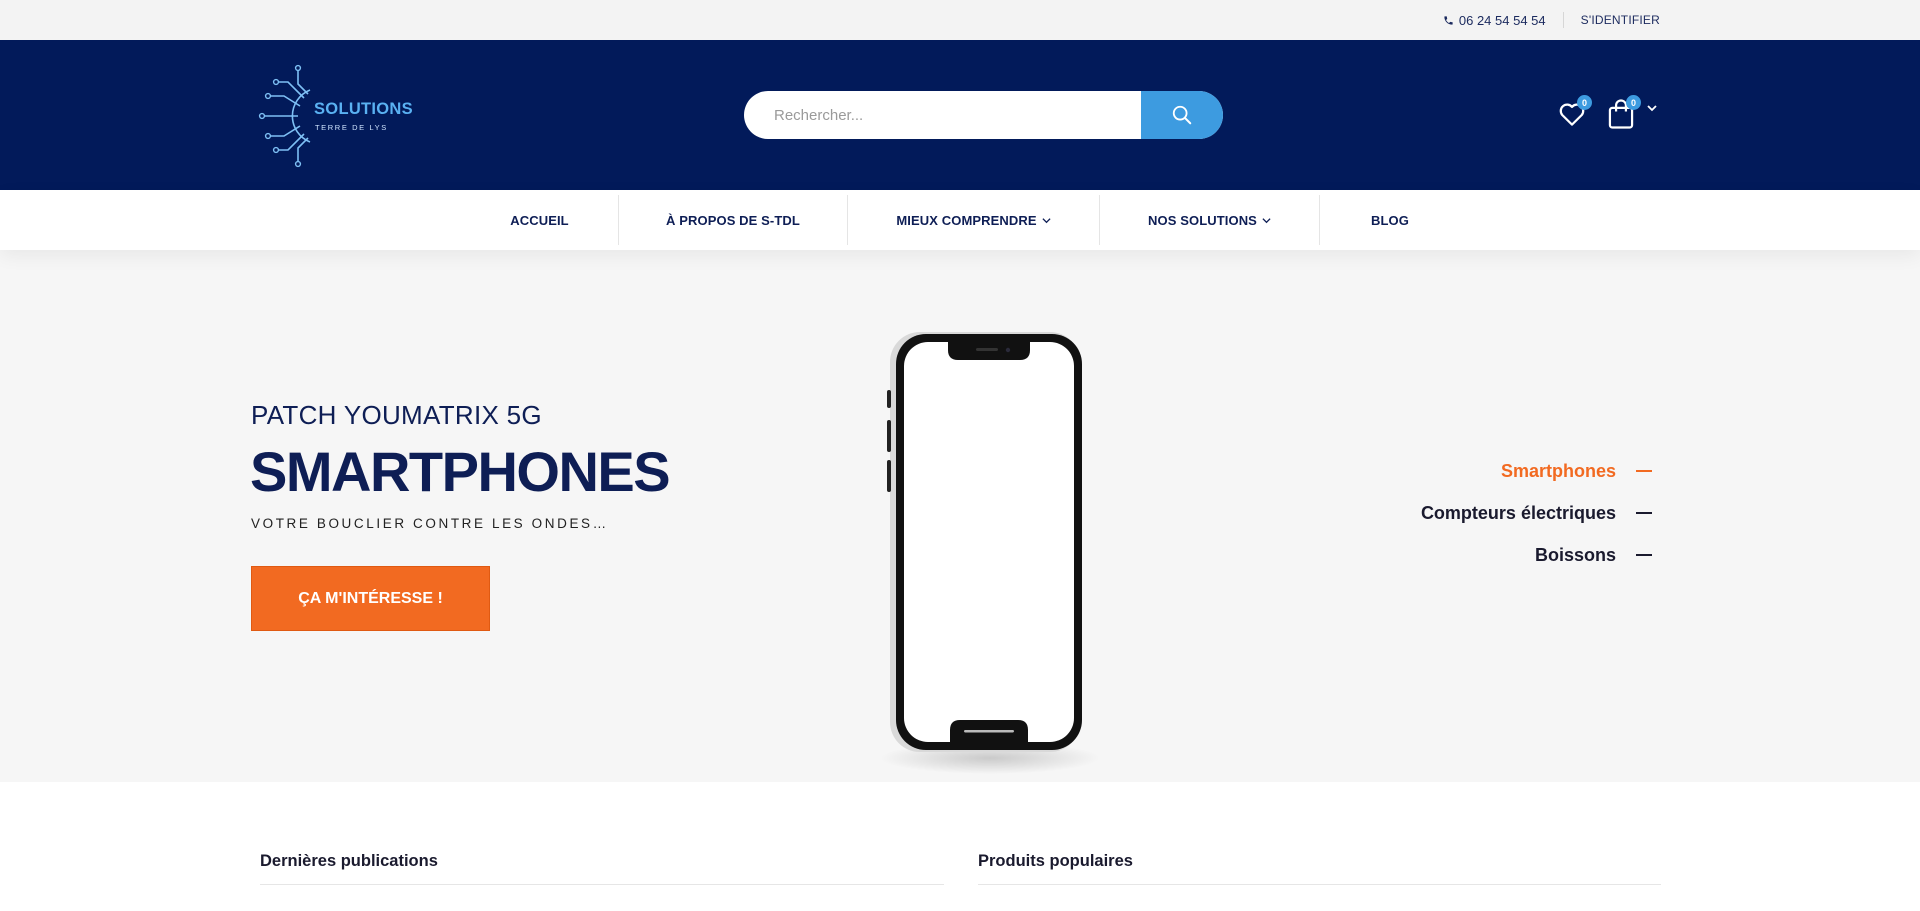  What do you see at coordinates (1574, 113) in the screenshot?
I see `wishlist-button: 0` at bounding box center [1574, 113].